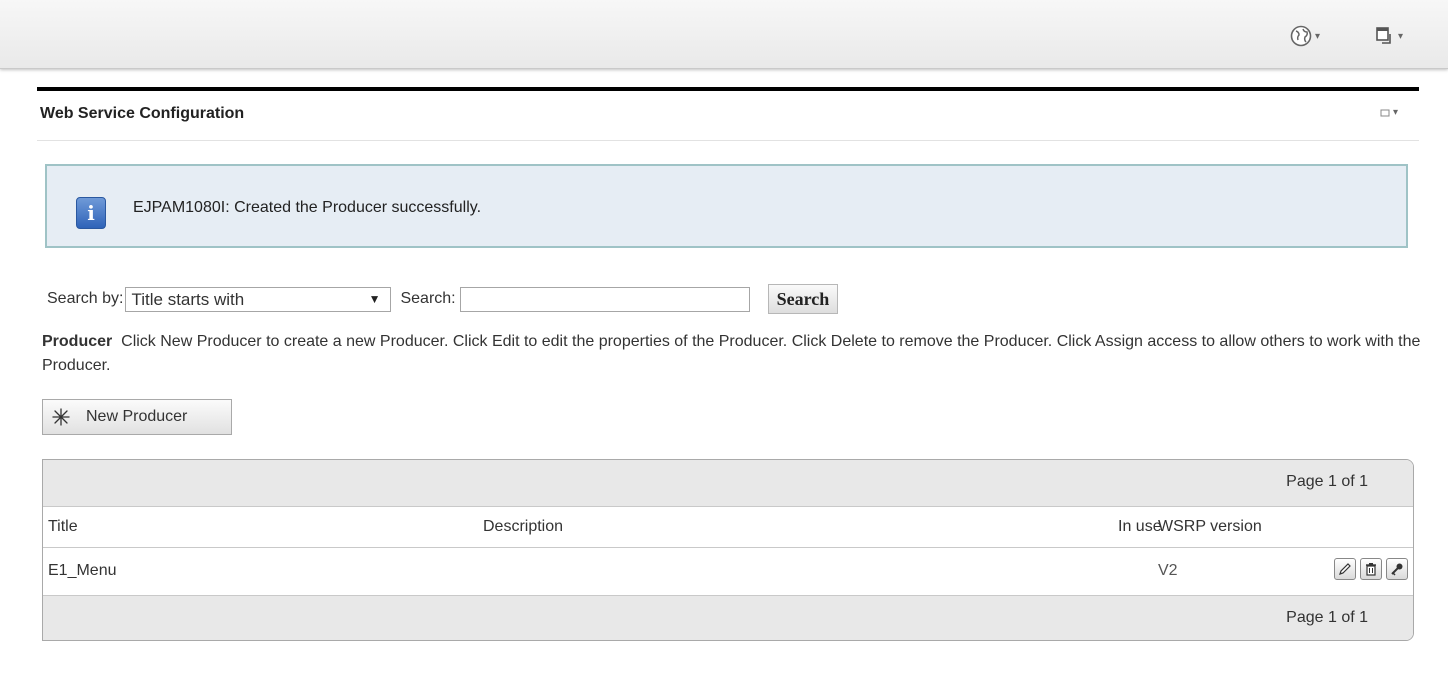 This screenshot has width=1448, height=677. What do you see at coordinates (258, 299) in the screenshot?
I see `search-by-select: Title starts with ▼` at bounding box center [258, 299].